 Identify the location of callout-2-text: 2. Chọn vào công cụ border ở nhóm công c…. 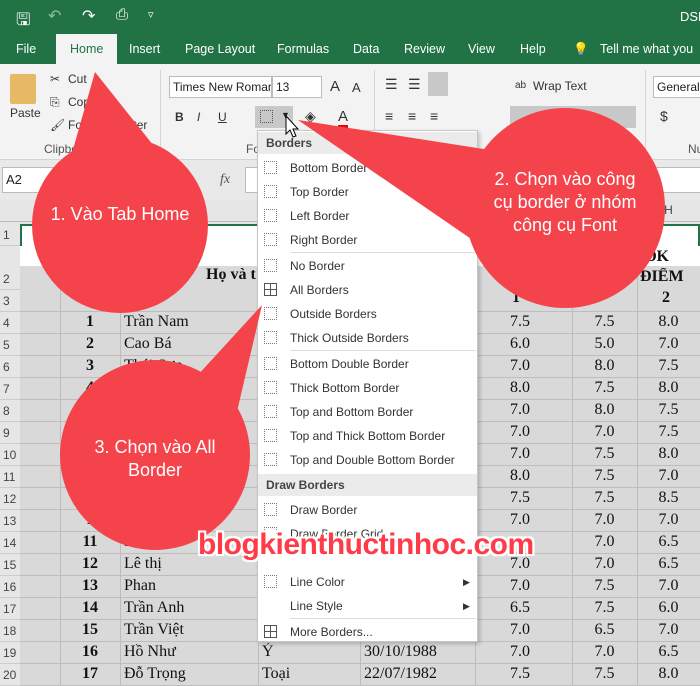
(565, 202).